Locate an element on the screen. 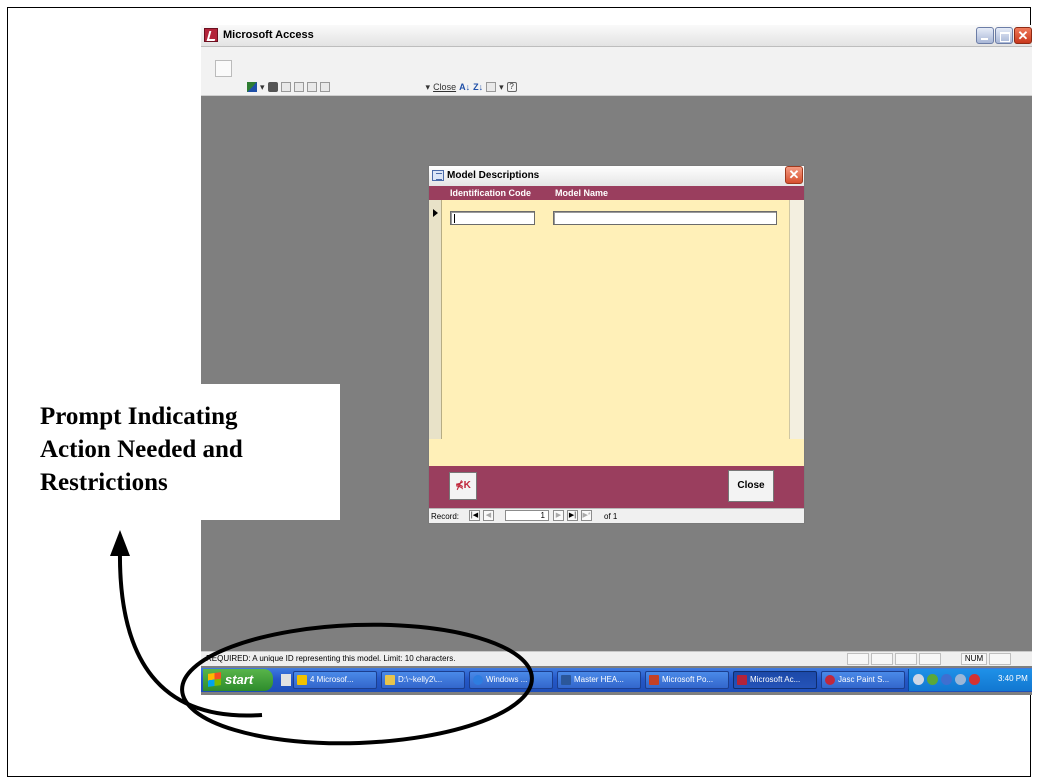 The image size is (1038, 784). multiple-pages-icon is located at coordinates (324, 87).